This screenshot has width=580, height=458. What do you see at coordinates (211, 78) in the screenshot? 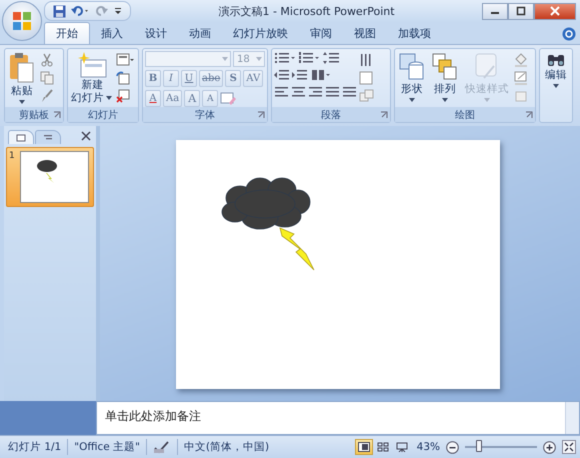
I see `format-button: abe` at bounding box center [211, 78].